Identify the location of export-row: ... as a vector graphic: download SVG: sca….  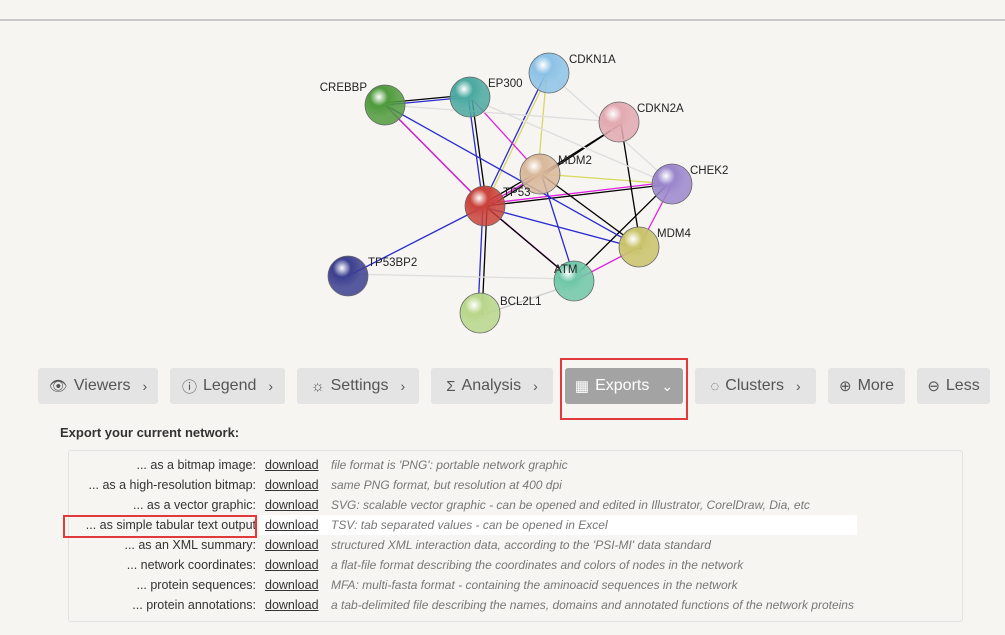
(515, 505).